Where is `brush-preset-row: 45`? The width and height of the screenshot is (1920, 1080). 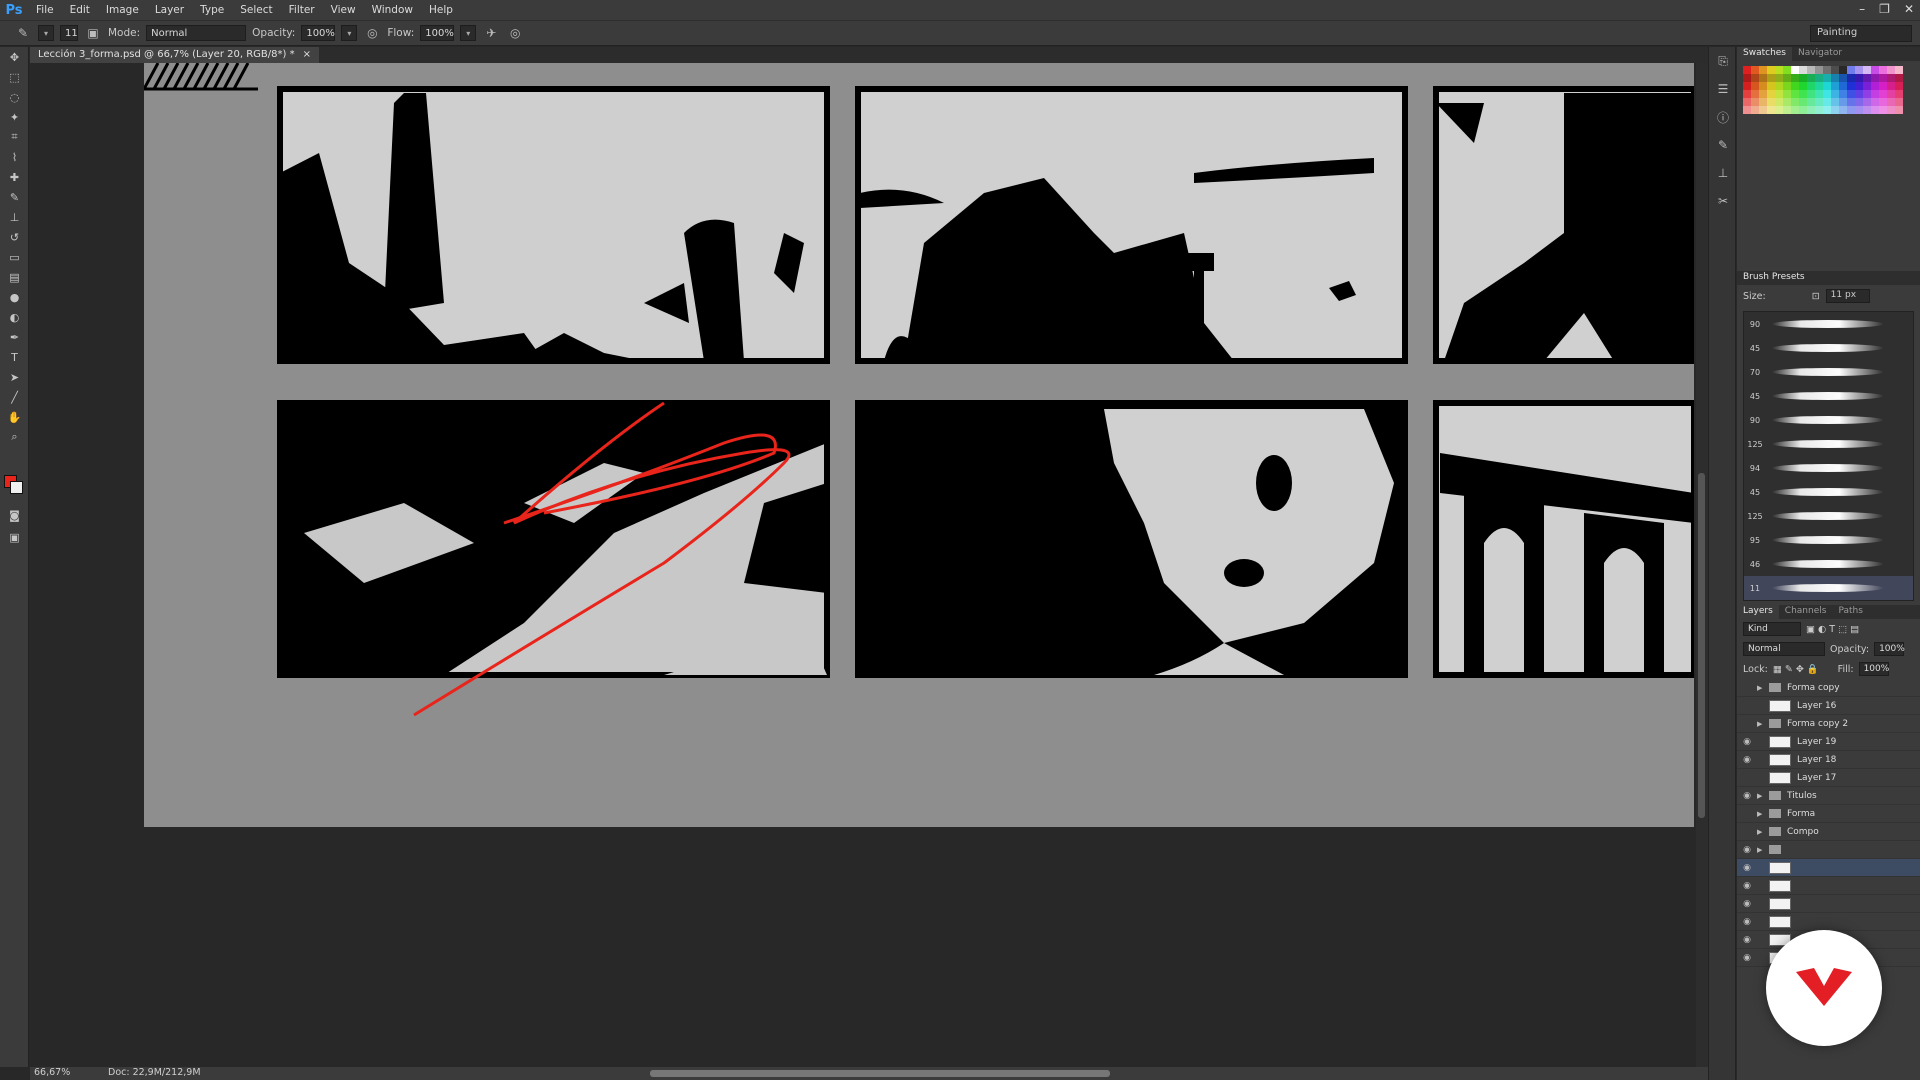
brush-preset-row: 45 is located at coordinates (1828, 348).